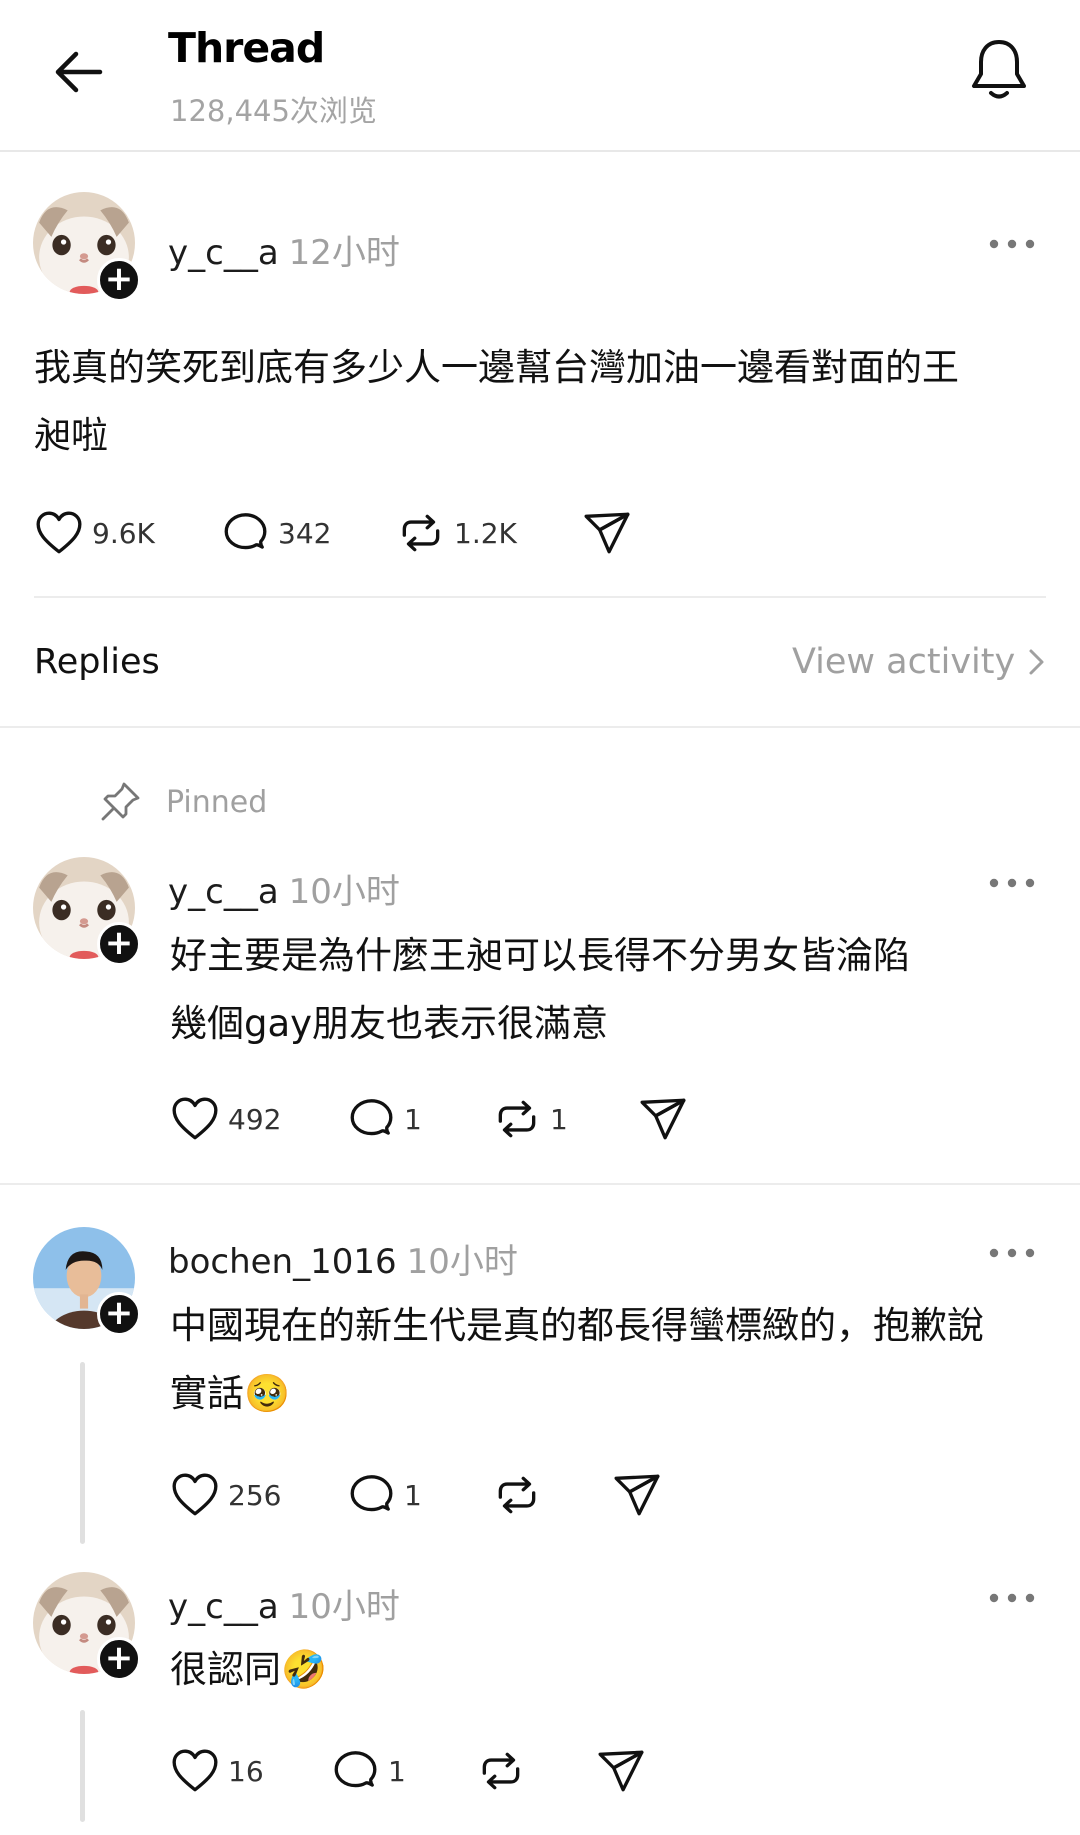 The width and height of the screenshot is (1080, 1835). I want to click on view-activity-link: View activity, so click(921, 662).